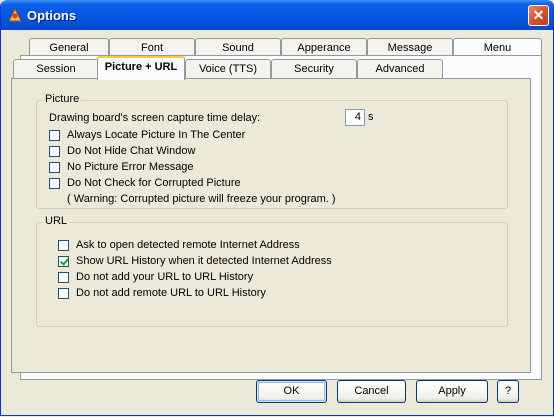 This screenshot has height=417, width=554. Describe the element at coordinates (371, 391) in the screenshot. I see `cancel-button: Cancel` at that location.